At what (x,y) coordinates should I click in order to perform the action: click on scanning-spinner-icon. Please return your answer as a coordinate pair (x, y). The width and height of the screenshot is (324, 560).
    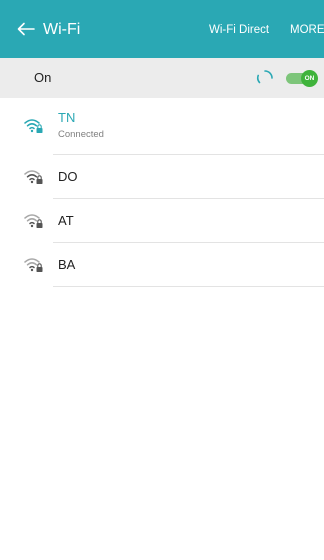
    Looking at the image, I should click on (265, 77).